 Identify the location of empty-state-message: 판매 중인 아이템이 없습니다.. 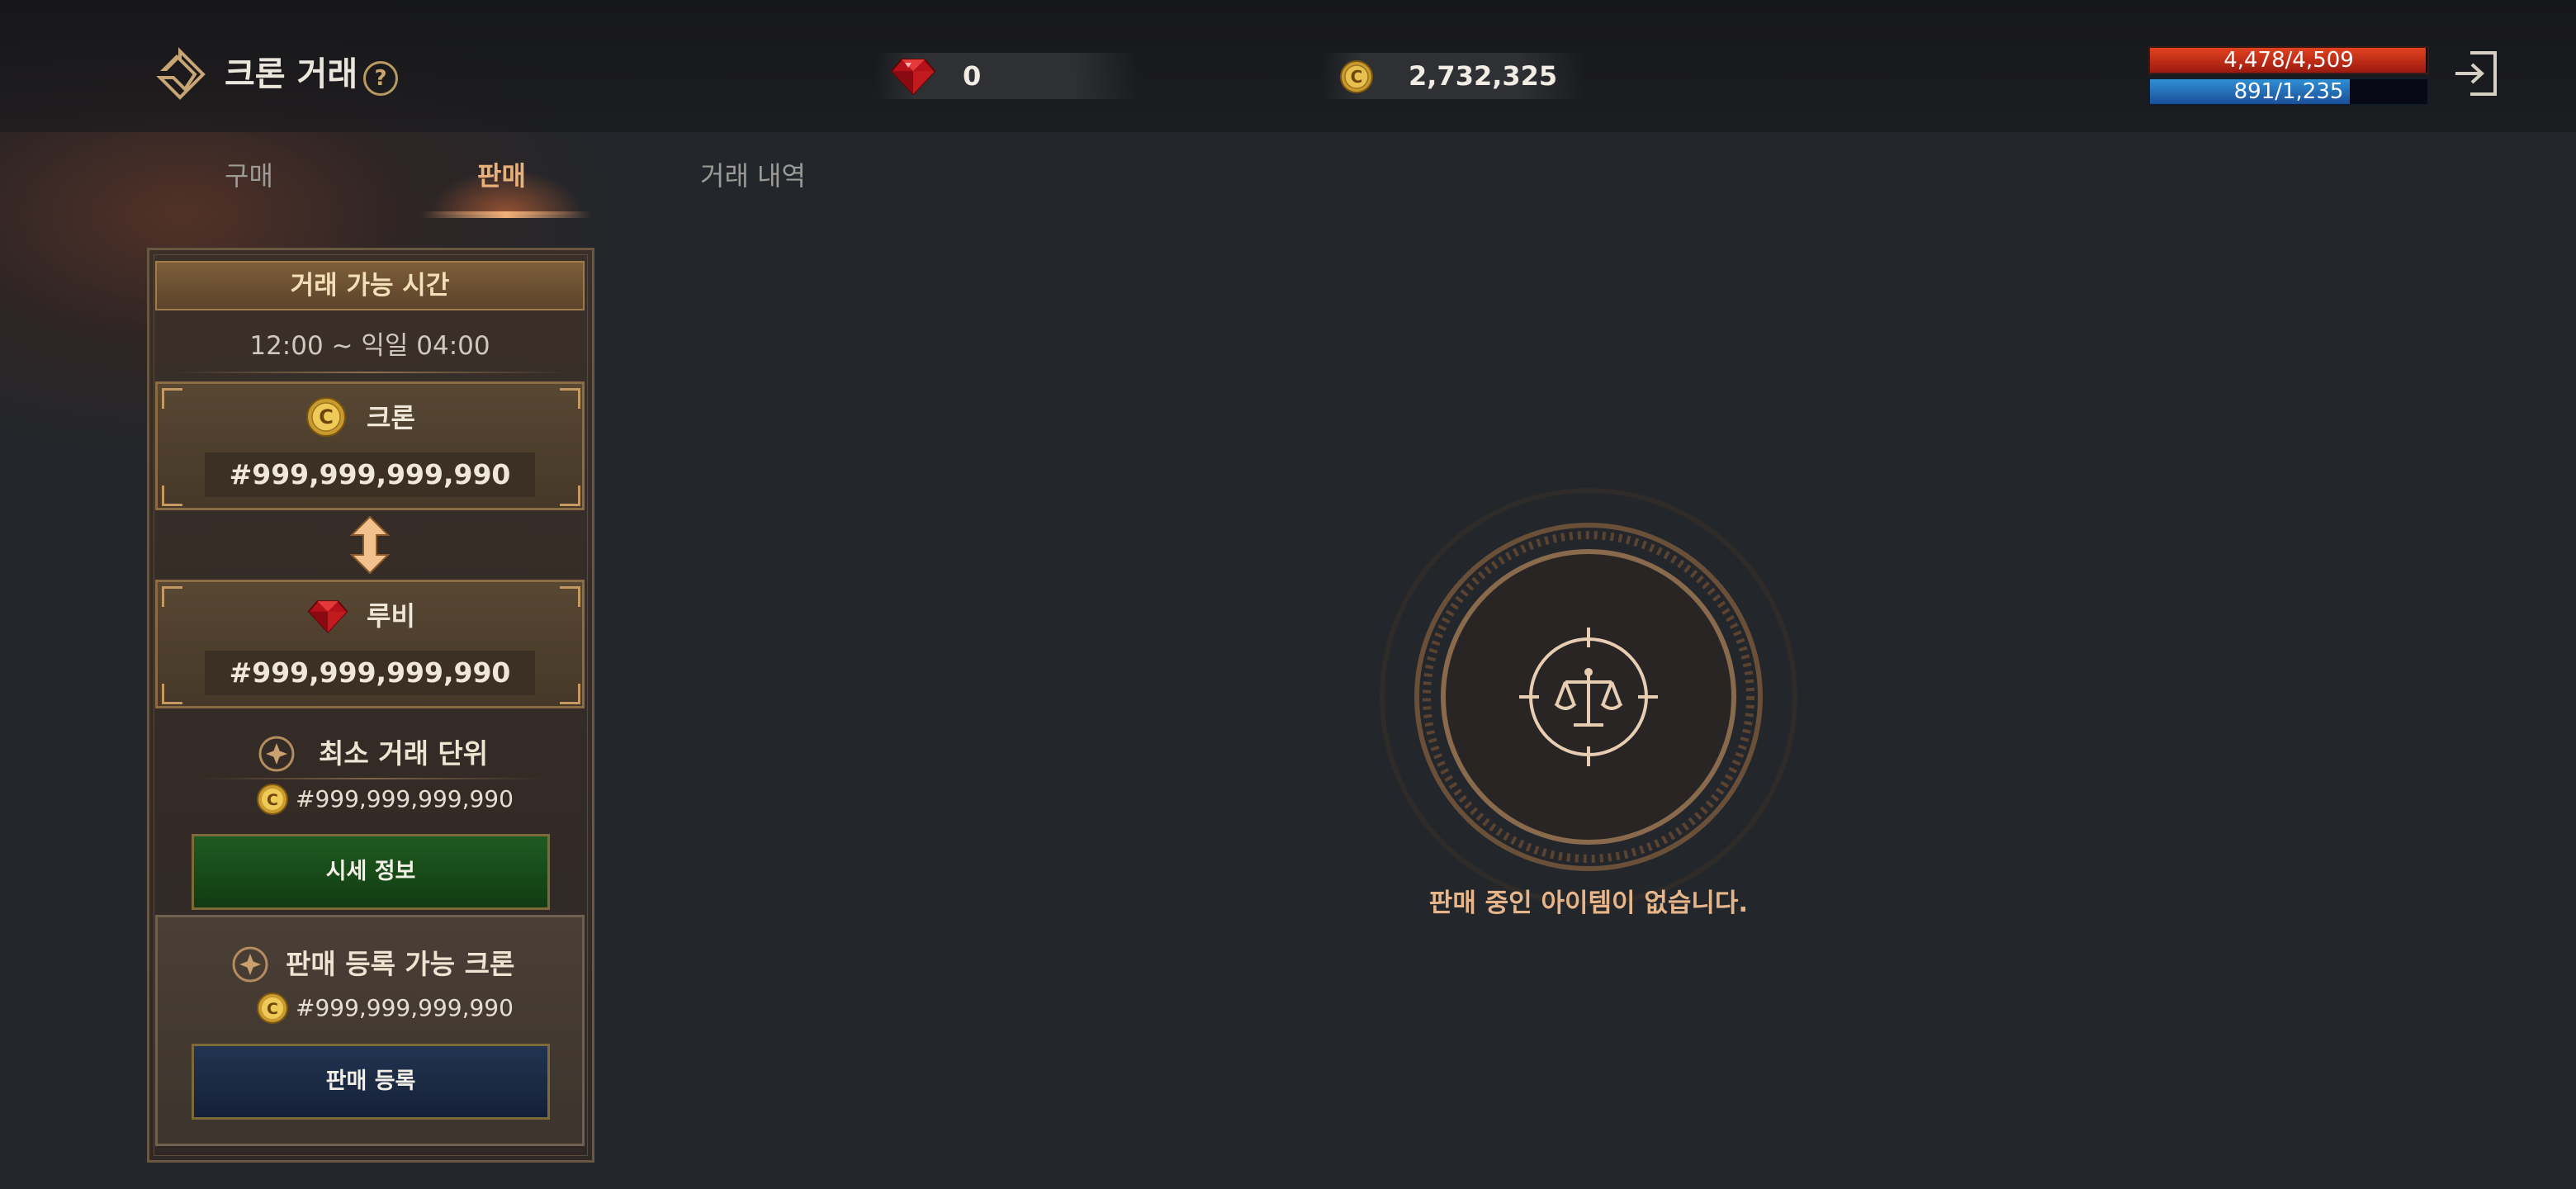
(1588, 903).